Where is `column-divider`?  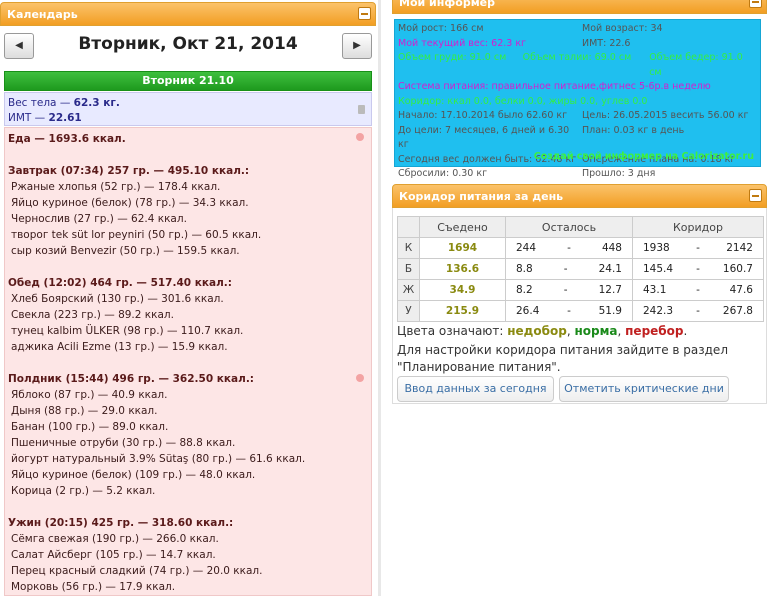 column-divider is located at coordinates (379, 298).